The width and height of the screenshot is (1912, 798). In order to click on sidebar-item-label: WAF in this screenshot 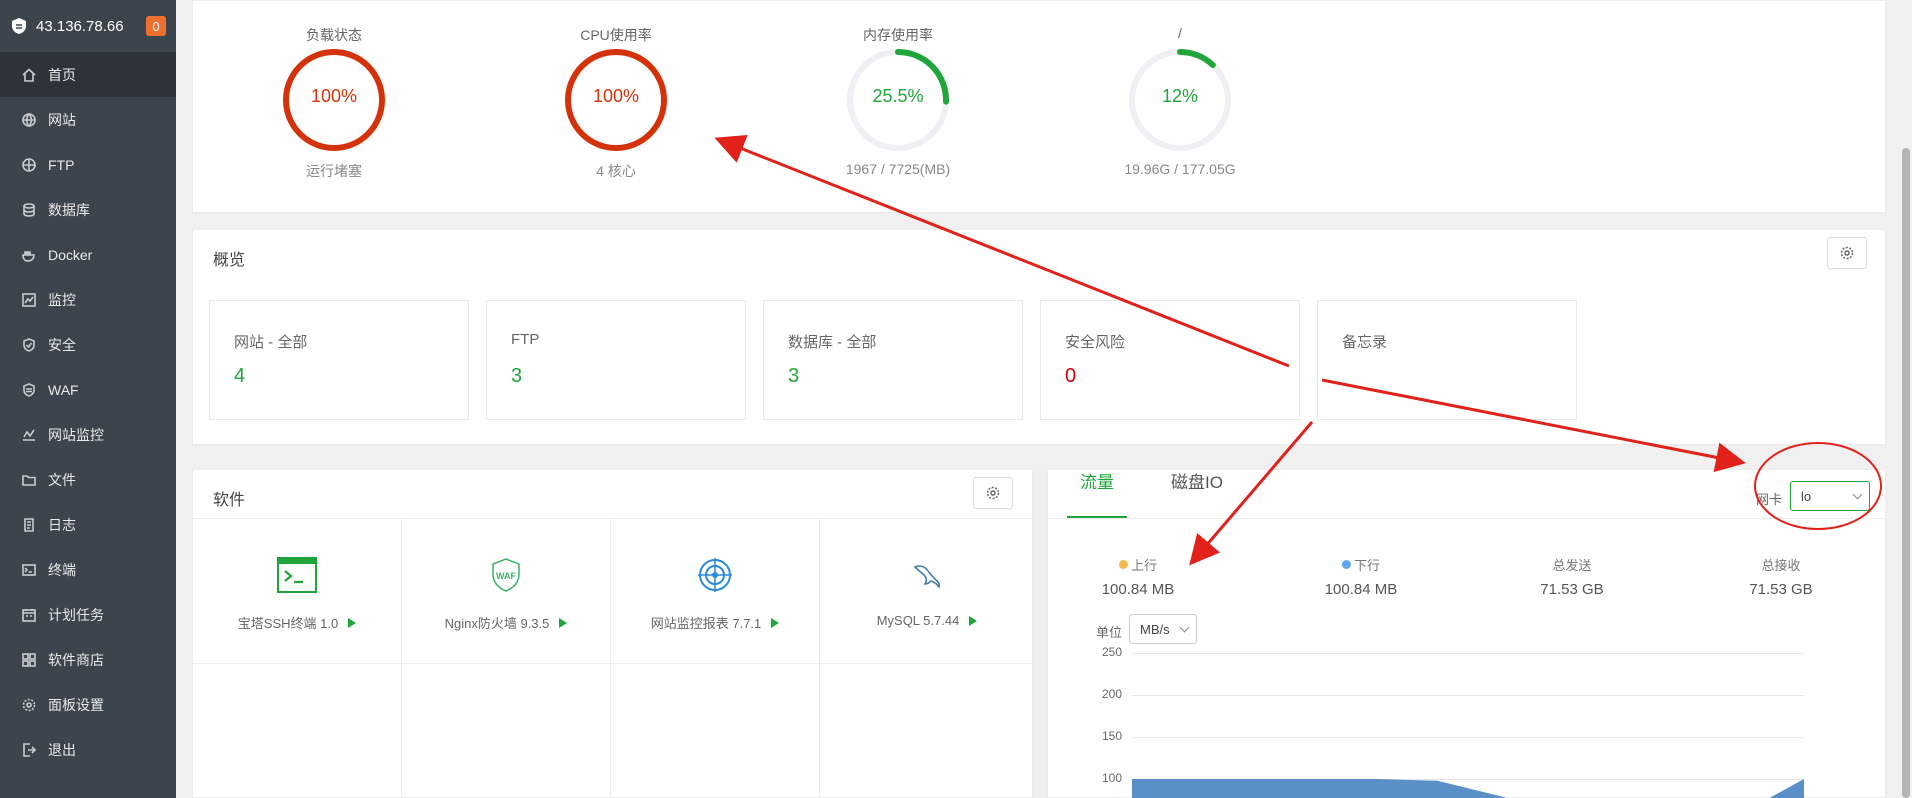, I will do `click(63, 389)`.